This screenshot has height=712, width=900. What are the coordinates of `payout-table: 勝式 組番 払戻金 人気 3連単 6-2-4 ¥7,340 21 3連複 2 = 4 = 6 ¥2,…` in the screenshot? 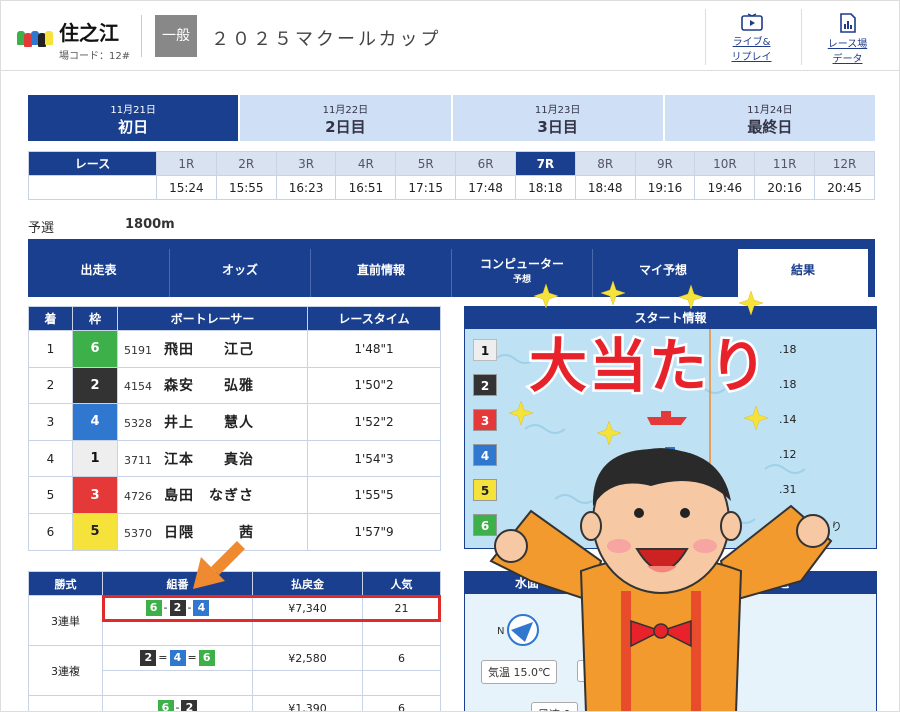 It's located at (234, 641).